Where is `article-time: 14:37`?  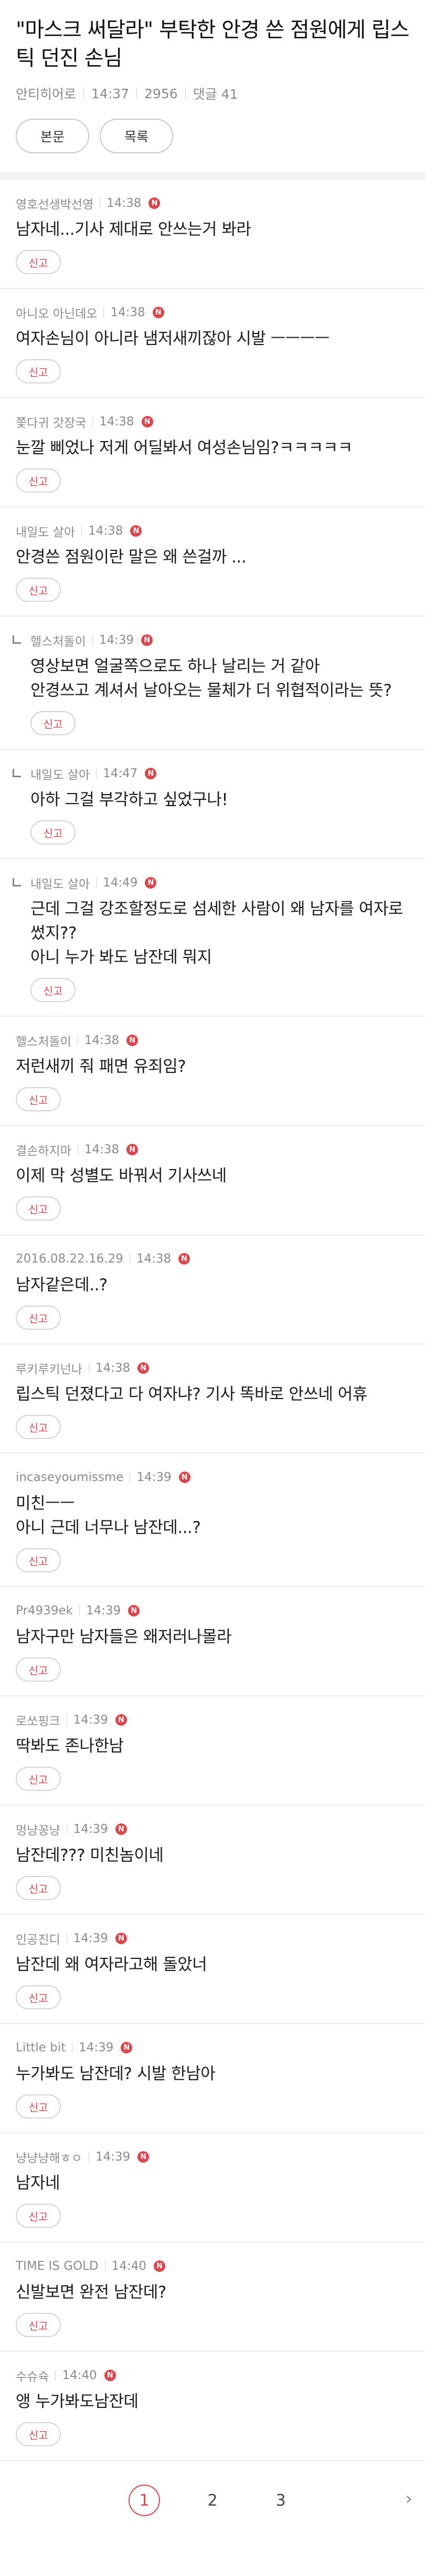
article-time: 14:37 is located at coordinates (110, 93).